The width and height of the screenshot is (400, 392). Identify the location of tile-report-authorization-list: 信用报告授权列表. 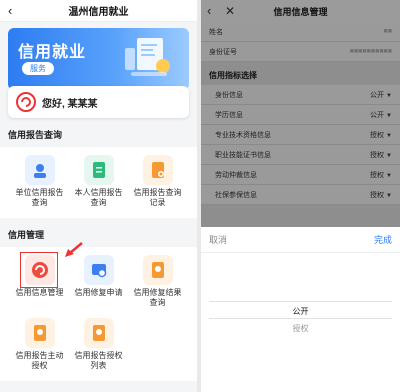
(98, 345).